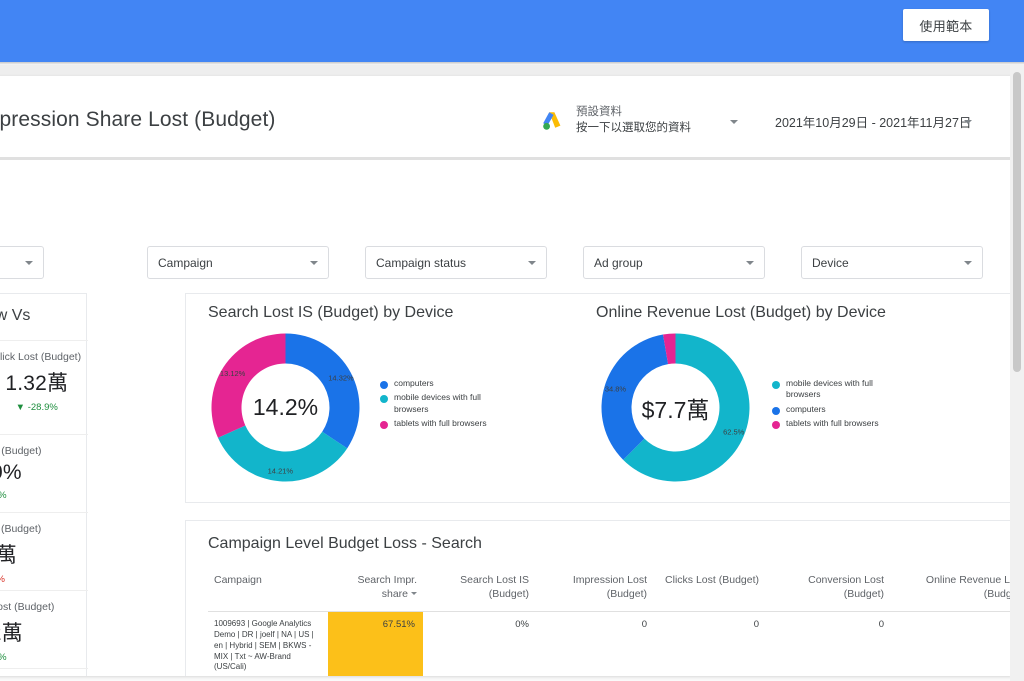 The height and width of the screenshot is (681, 1024). I want to click on donut-chart-online-revenue-lost: 62.5% 34.8% $7.7萬, so click(675, 407).